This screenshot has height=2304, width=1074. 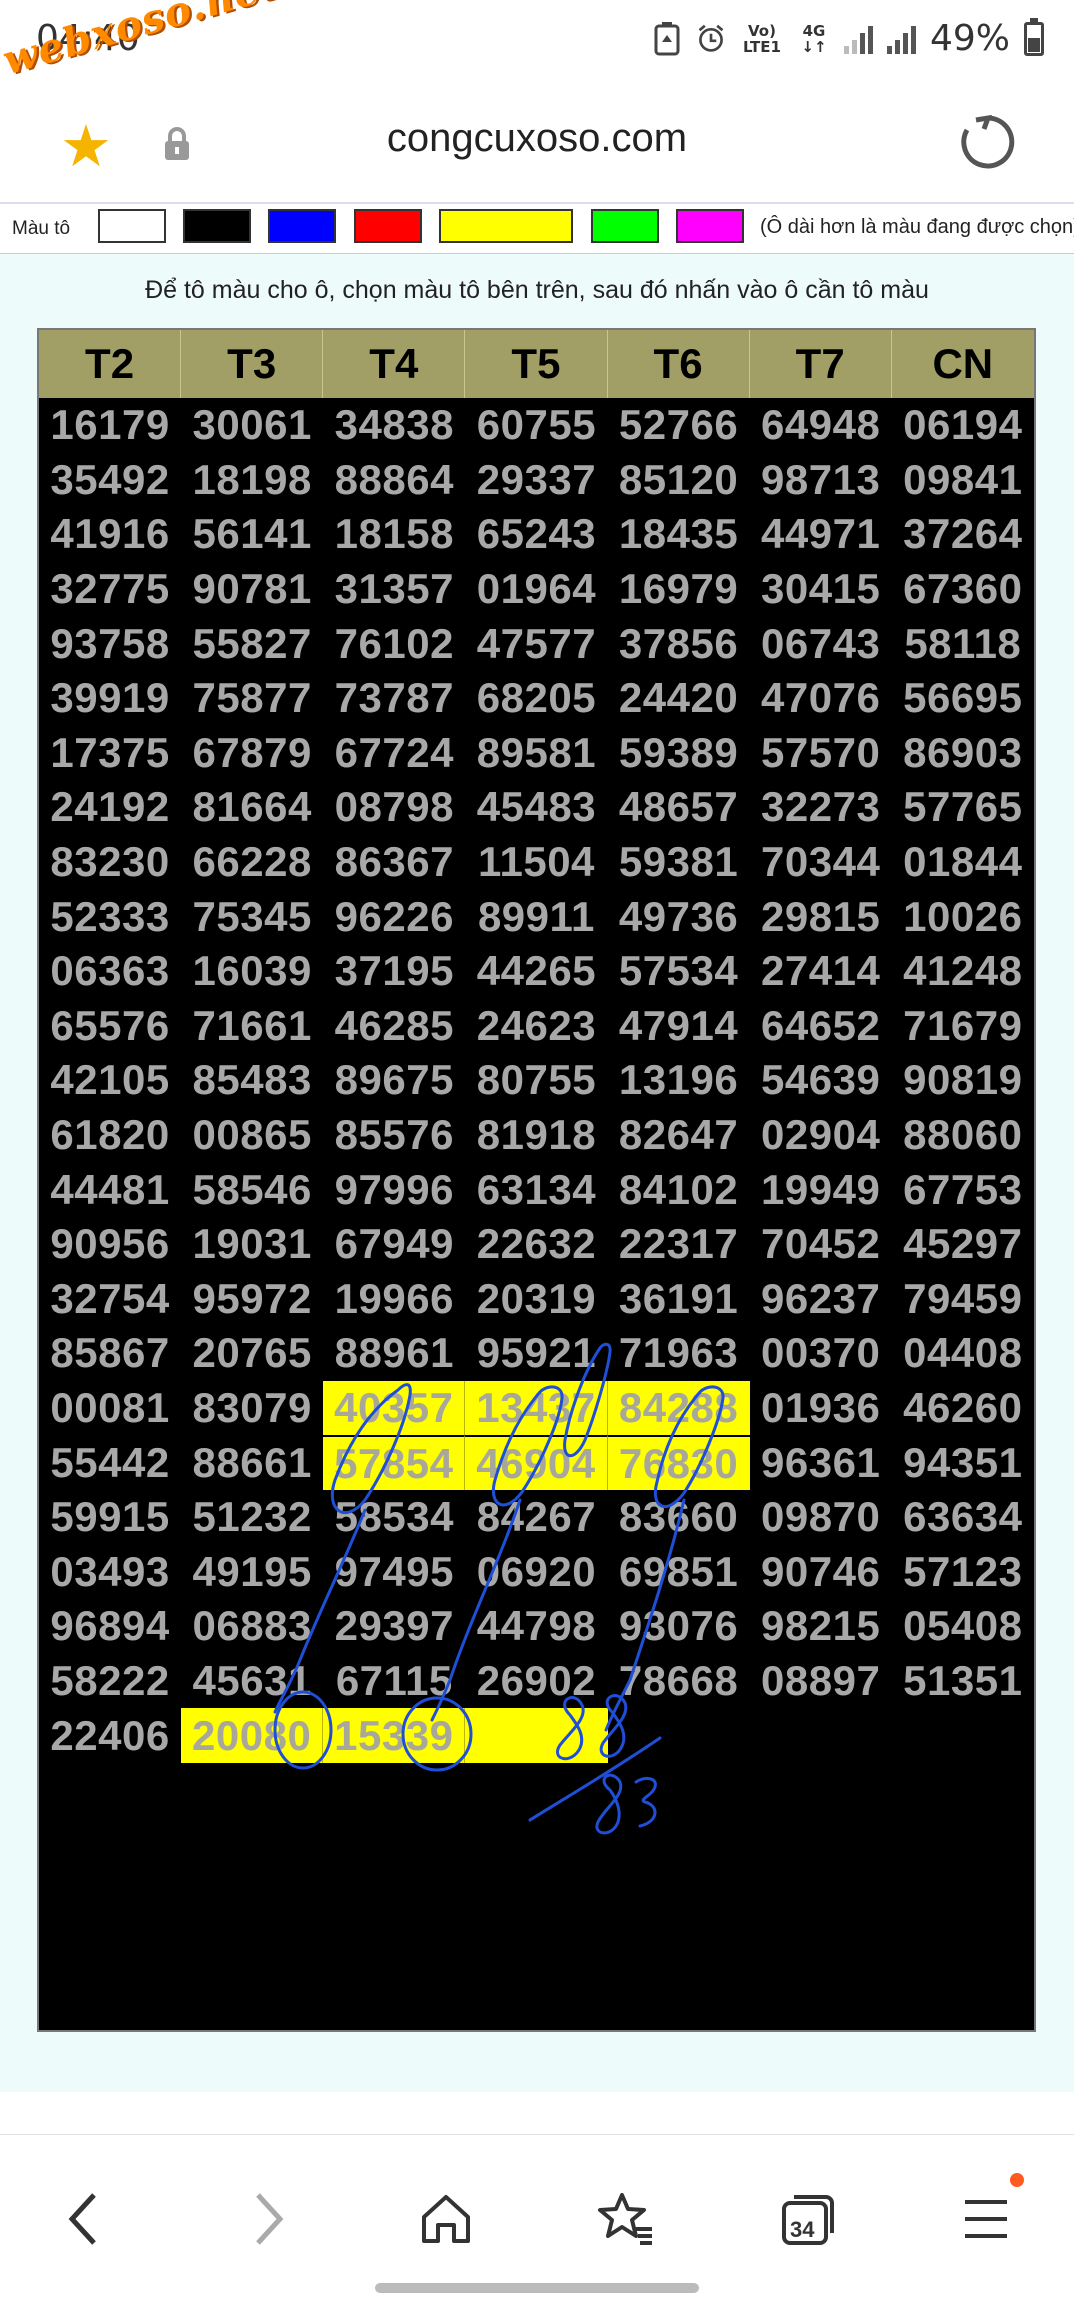 I want to click on number-cell: 57854, so click(x=394, y=1462).